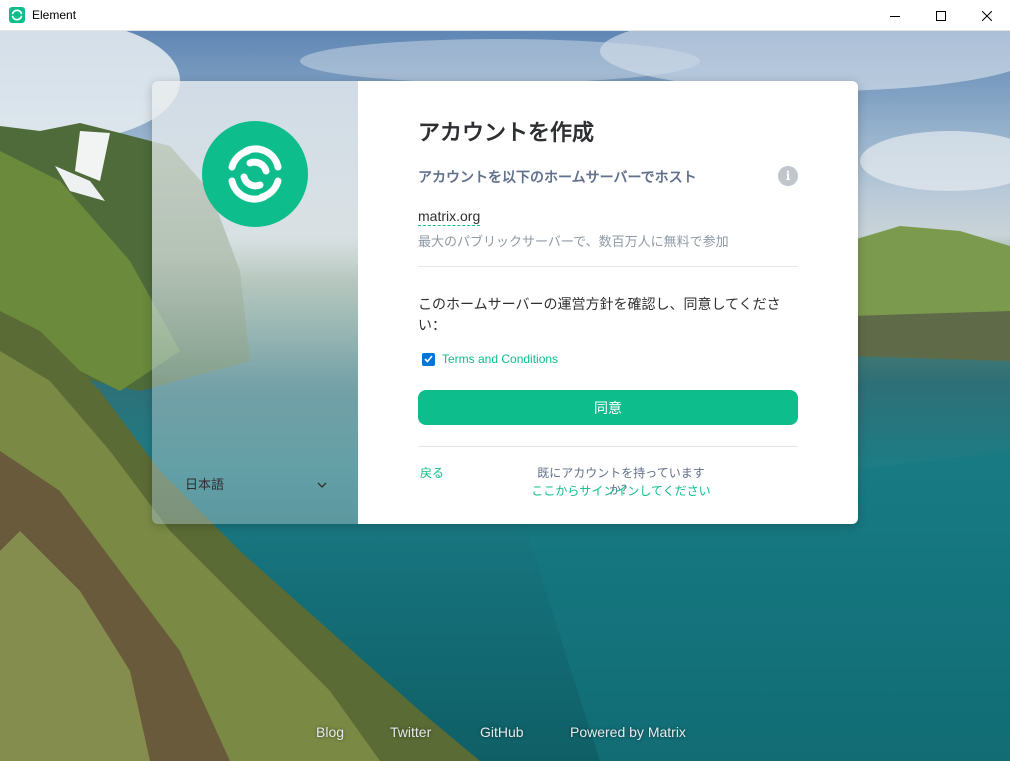  Describe the element at coordinates (410, 732) in the screenshot. I see `footer-link-twitter: Twitter` at that location.